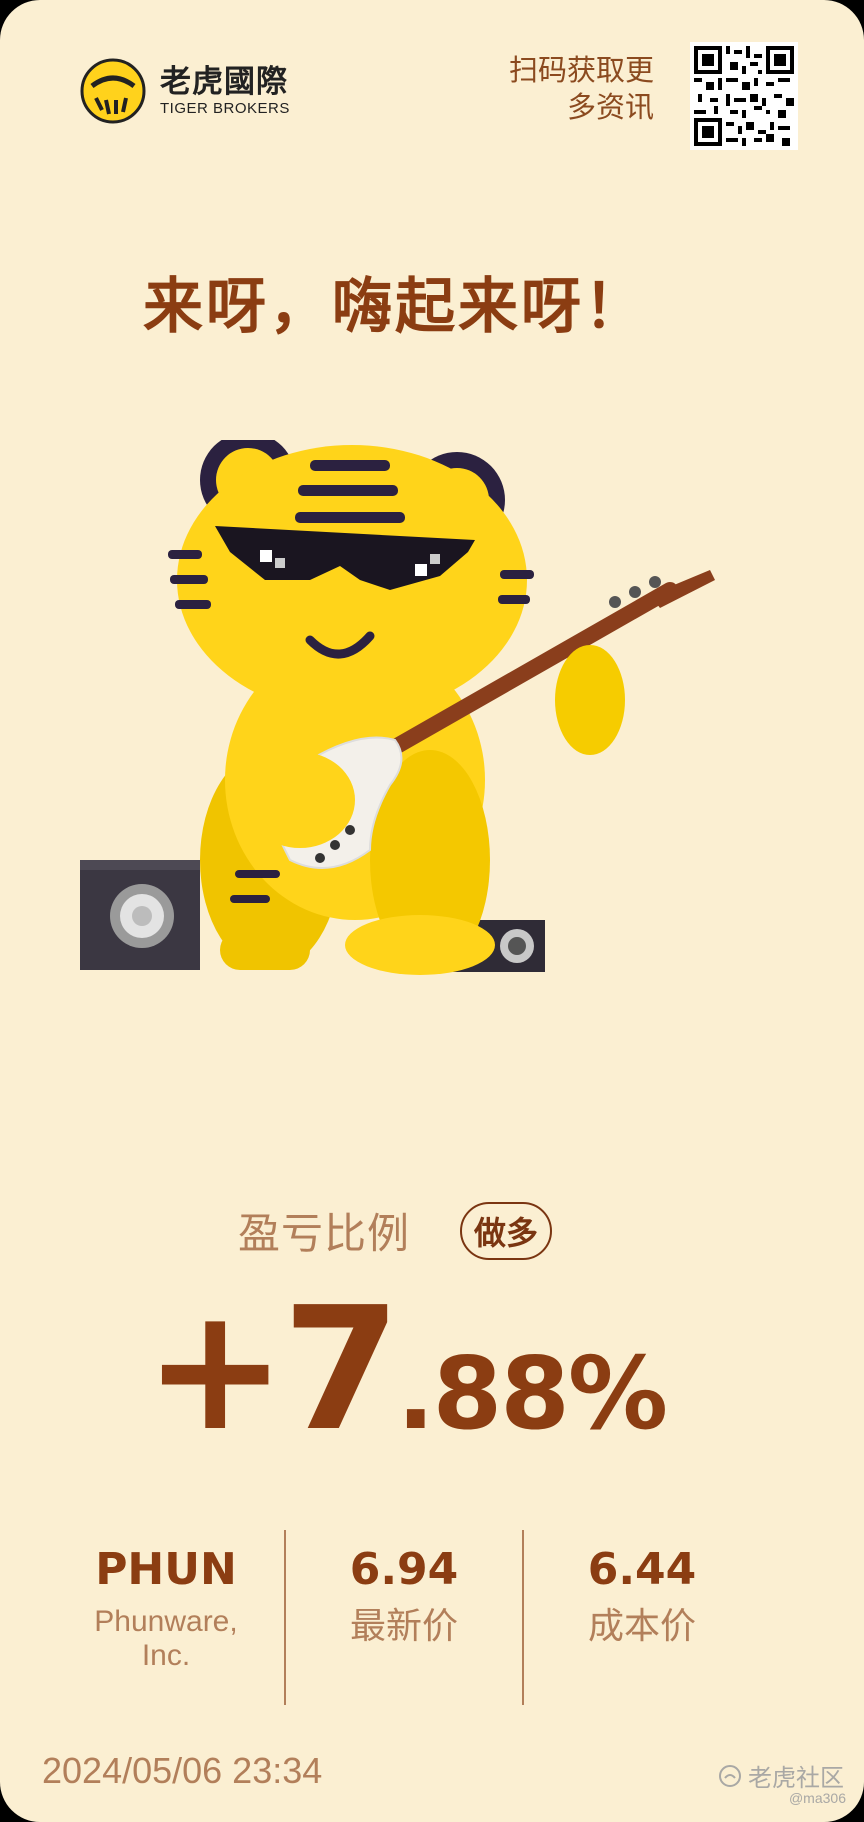 The height and width of the screenshot is (1822, 864). I want to click on pnl-ratio-row: 盈亏比例 做多, so click(395, 1230).